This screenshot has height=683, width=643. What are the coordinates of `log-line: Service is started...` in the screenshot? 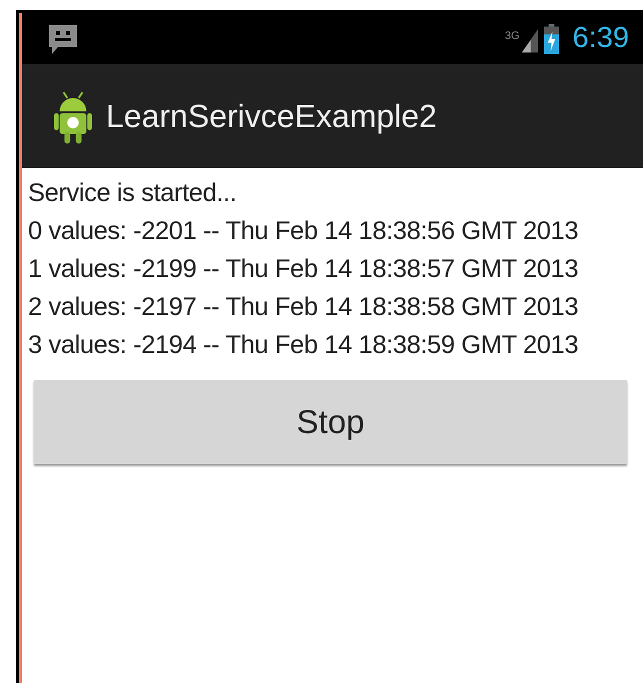 It's located at (133, 193).